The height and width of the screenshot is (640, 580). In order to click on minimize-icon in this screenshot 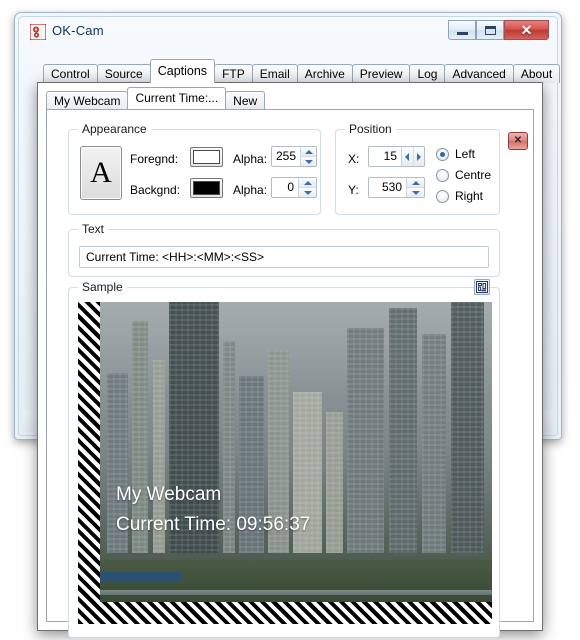, I will do `click(462, 33)`.